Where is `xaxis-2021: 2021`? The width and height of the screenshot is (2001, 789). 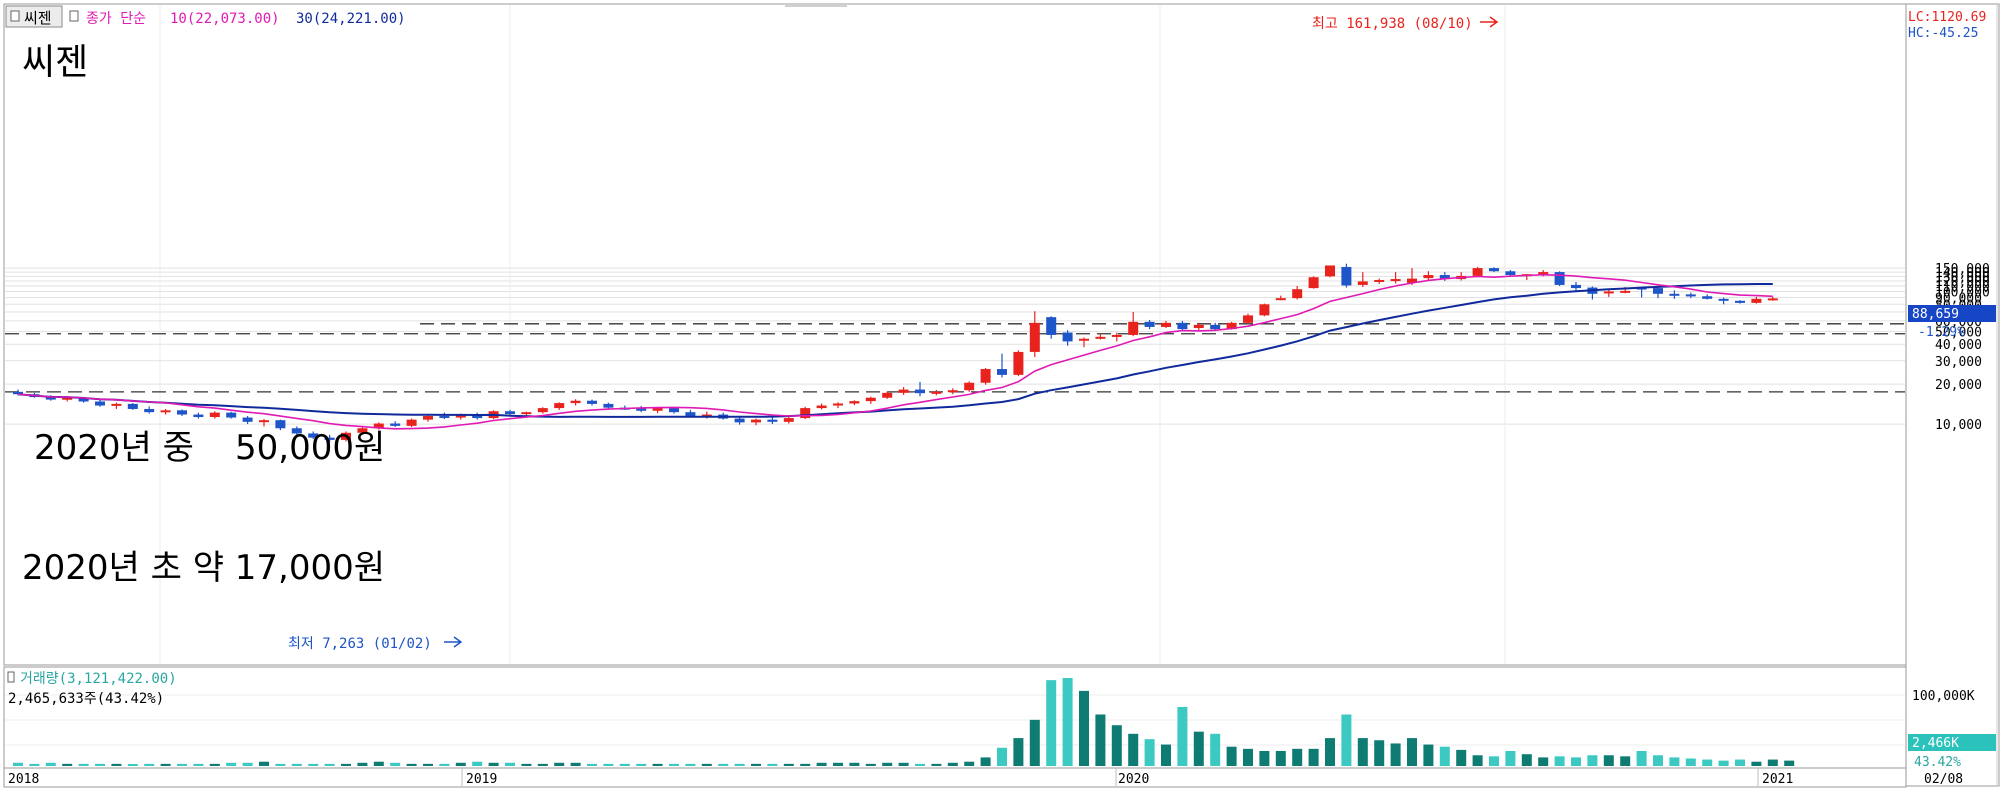 xaxis-2021: 2021 is located at coordinates (1777, 779).